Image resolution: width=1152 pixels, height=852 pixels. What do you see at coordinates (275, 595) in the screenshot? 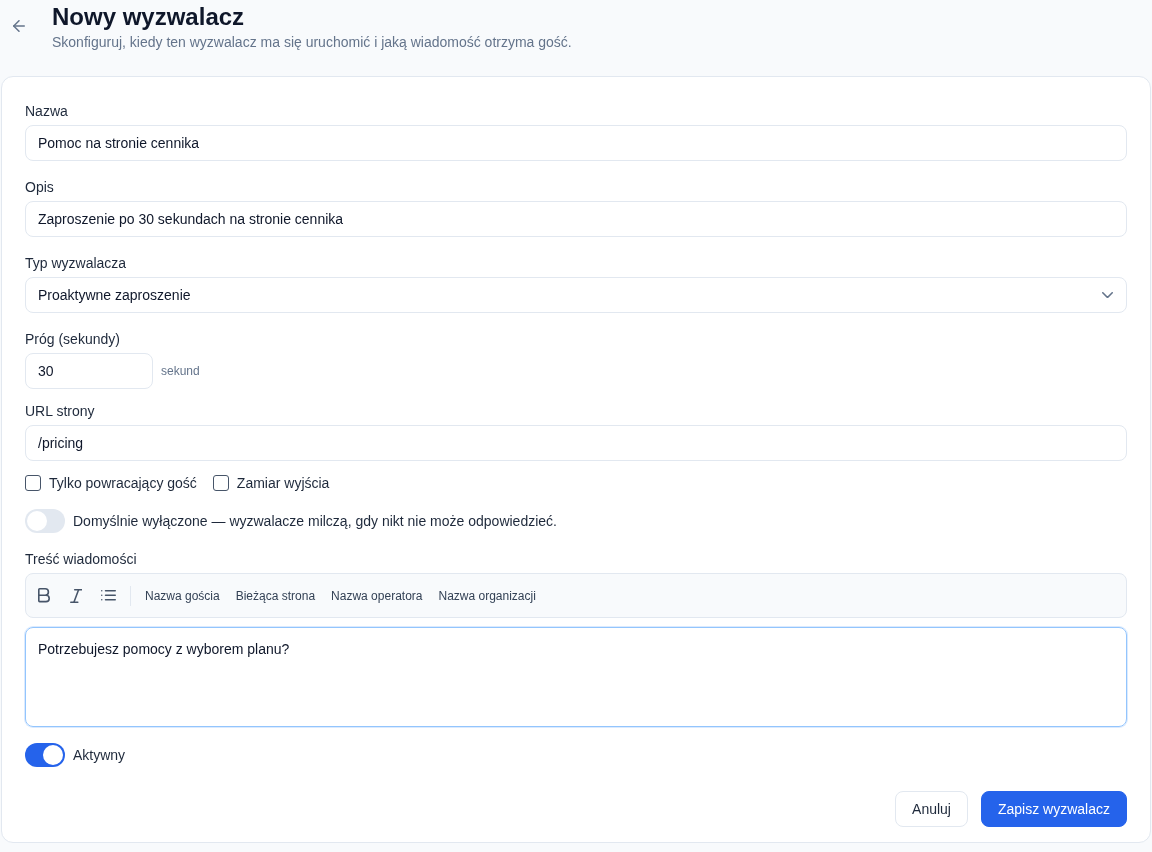
I see `variable-option: Bieżąca strona` at bounding box center [275, 595].